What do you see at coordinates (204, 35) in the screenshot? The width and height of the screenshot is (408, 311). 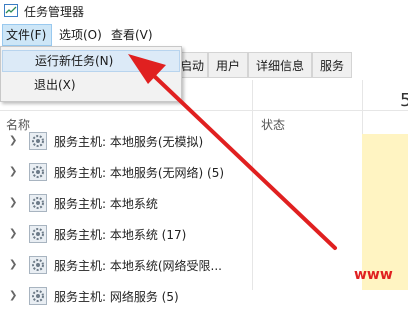 I see `menu-bar: 文件(F) 选项(O) 查看(V)` at bounding box center [204, 35].